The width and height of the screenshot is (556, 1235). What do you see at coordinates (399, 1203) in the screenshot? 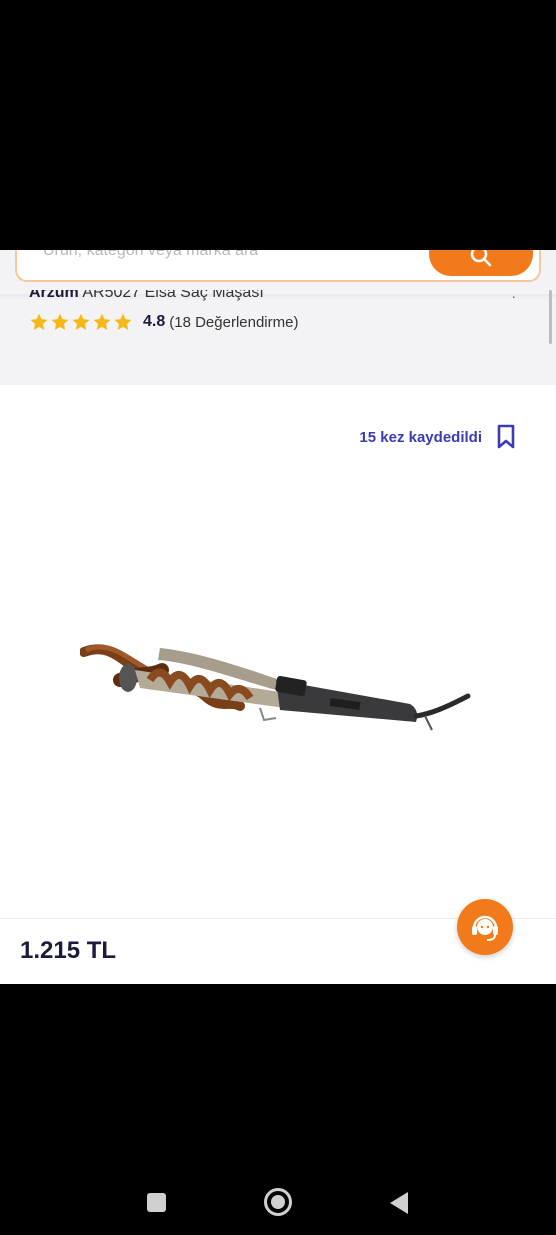
I see `back-triangle-icon` at bounding box center [399, 1203].